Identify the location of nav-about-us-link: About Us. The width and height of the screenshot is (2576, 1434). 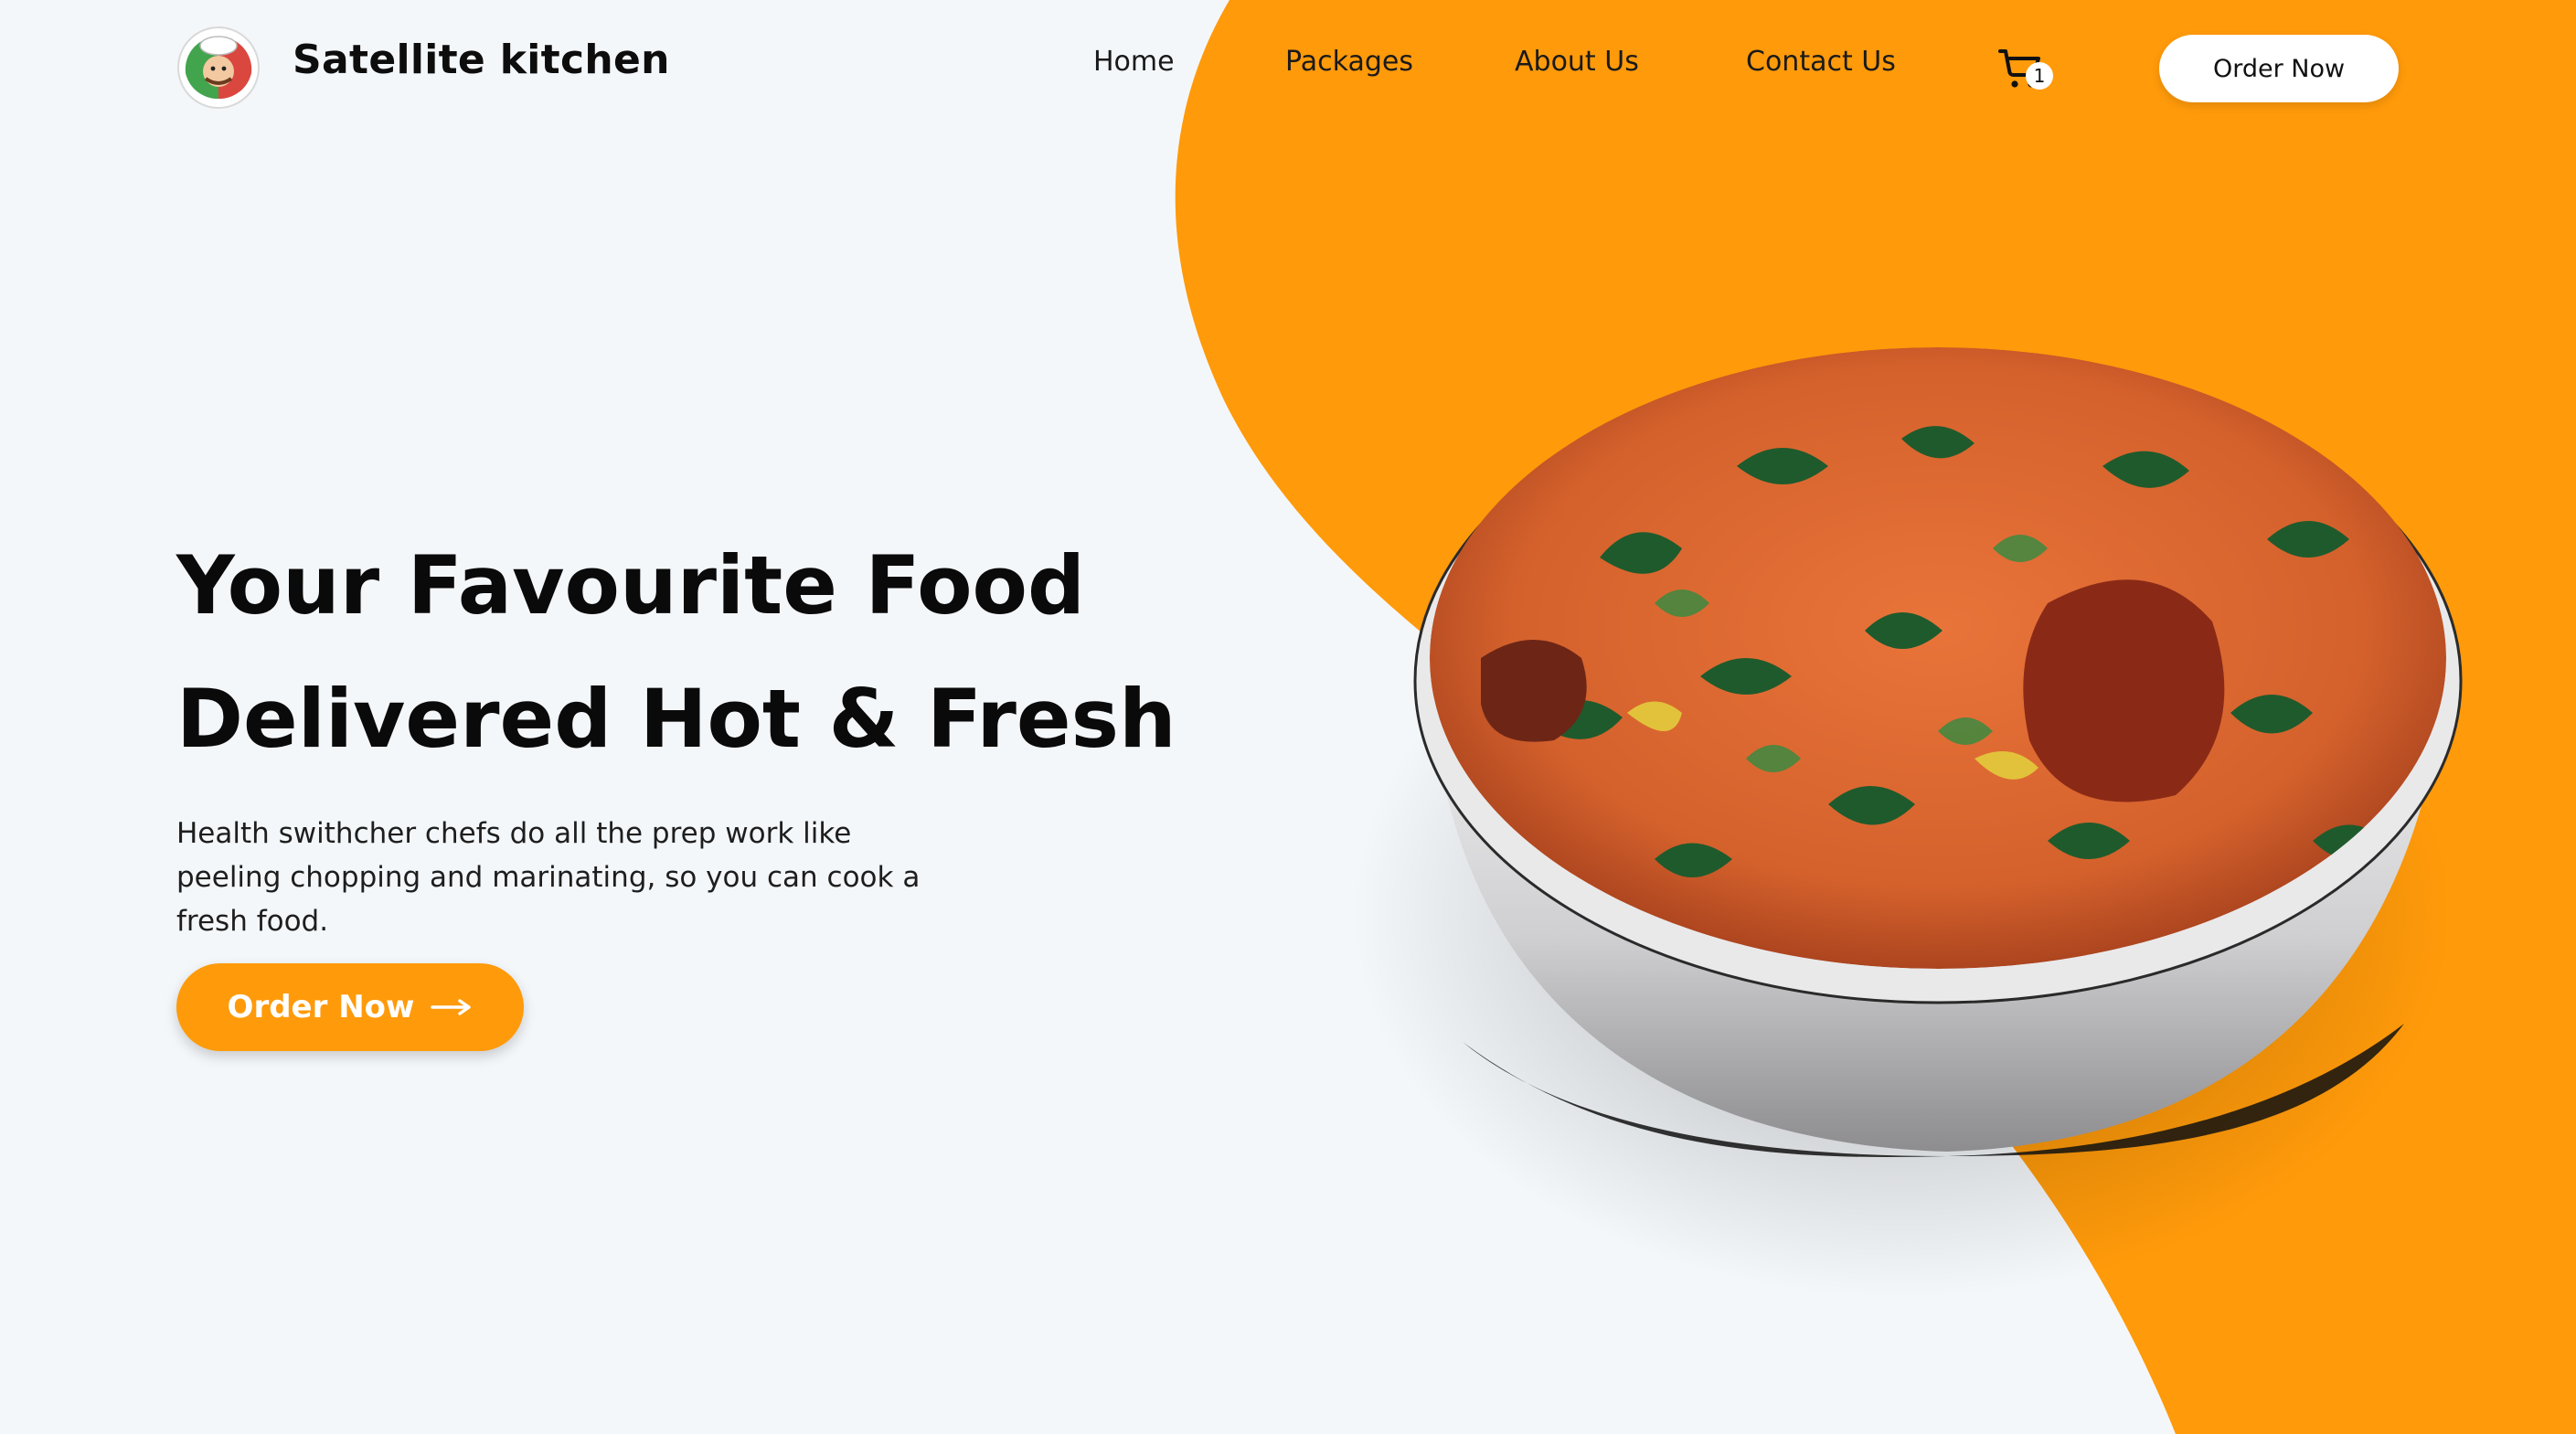
(1577, 62).